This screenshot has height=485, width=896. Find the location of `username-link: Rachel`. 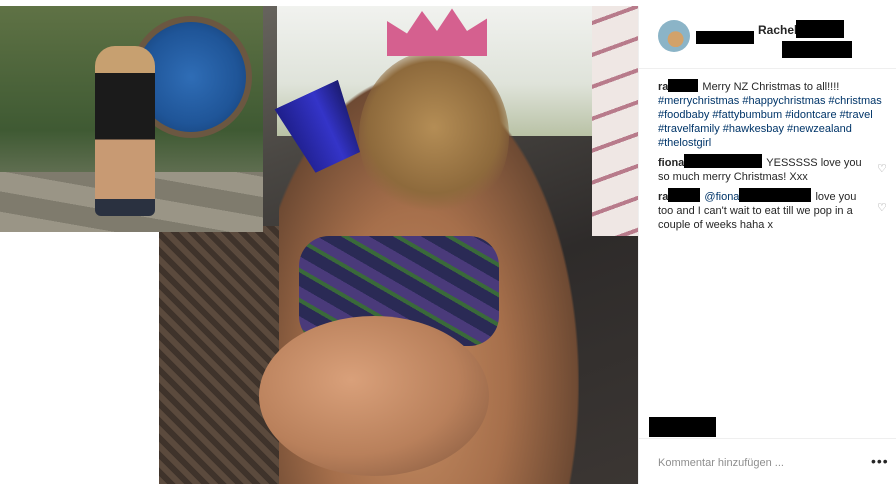

username-link: Rachel is located at coordinates (777, 30).